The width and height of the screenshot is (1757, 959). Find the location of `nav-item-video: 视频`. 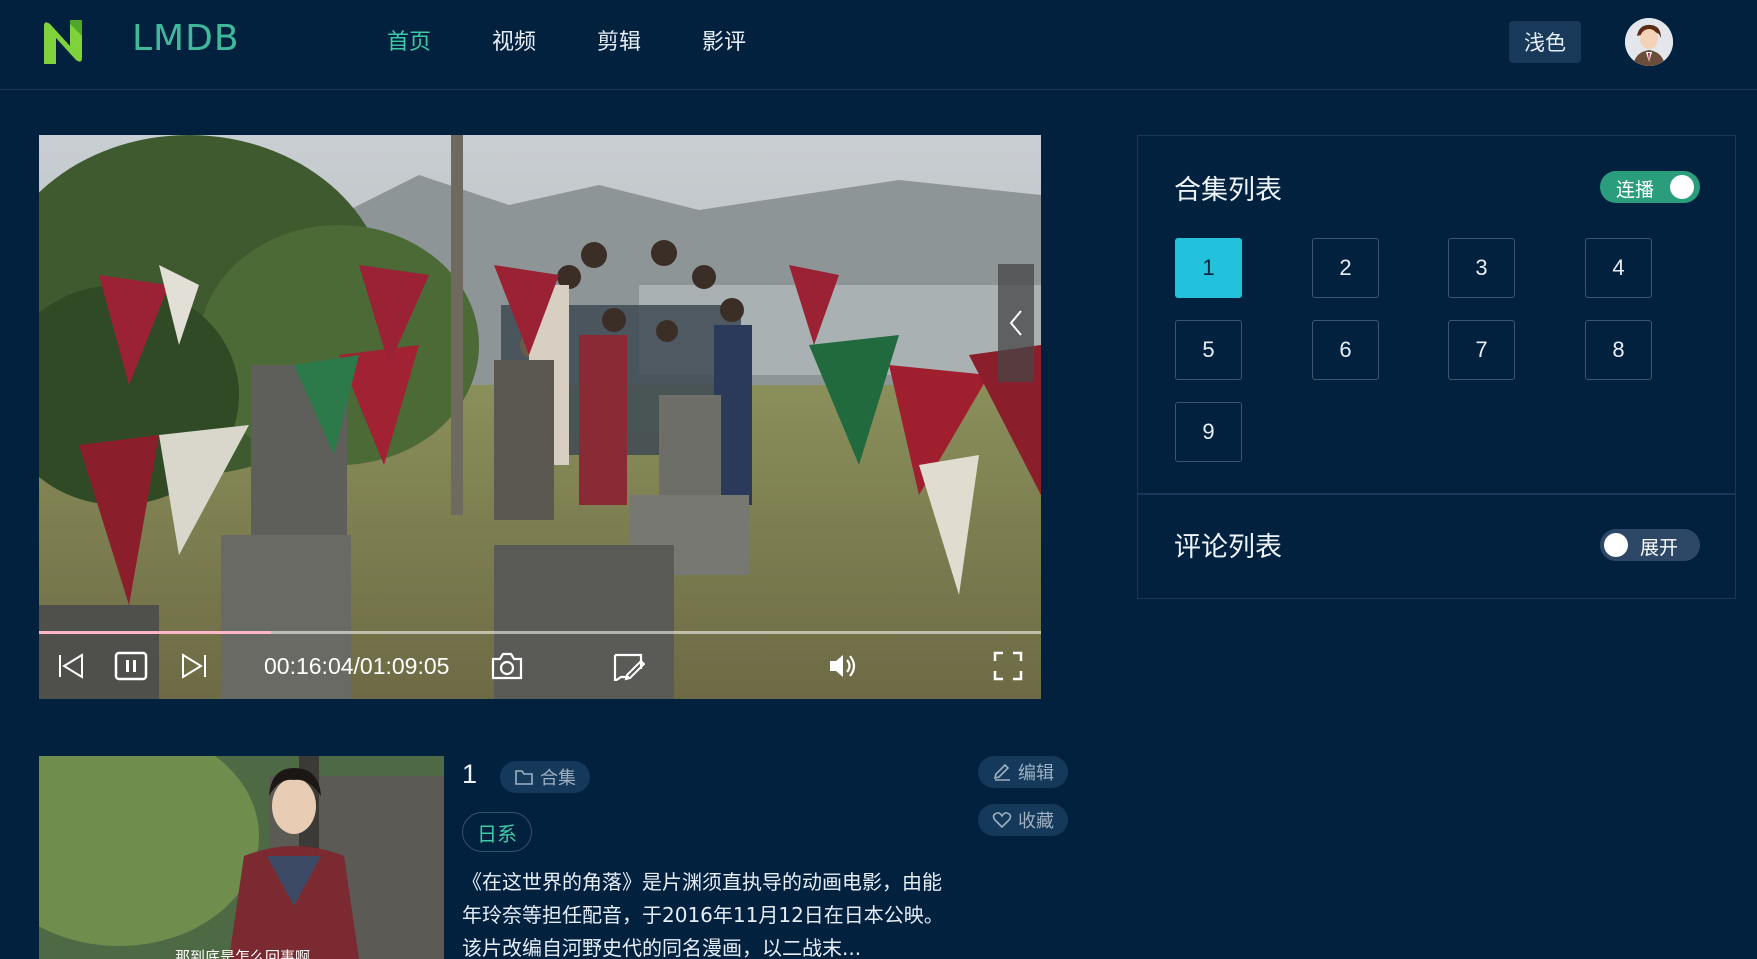

nav-item-video: 视频 is located at coordinates (544, 40).